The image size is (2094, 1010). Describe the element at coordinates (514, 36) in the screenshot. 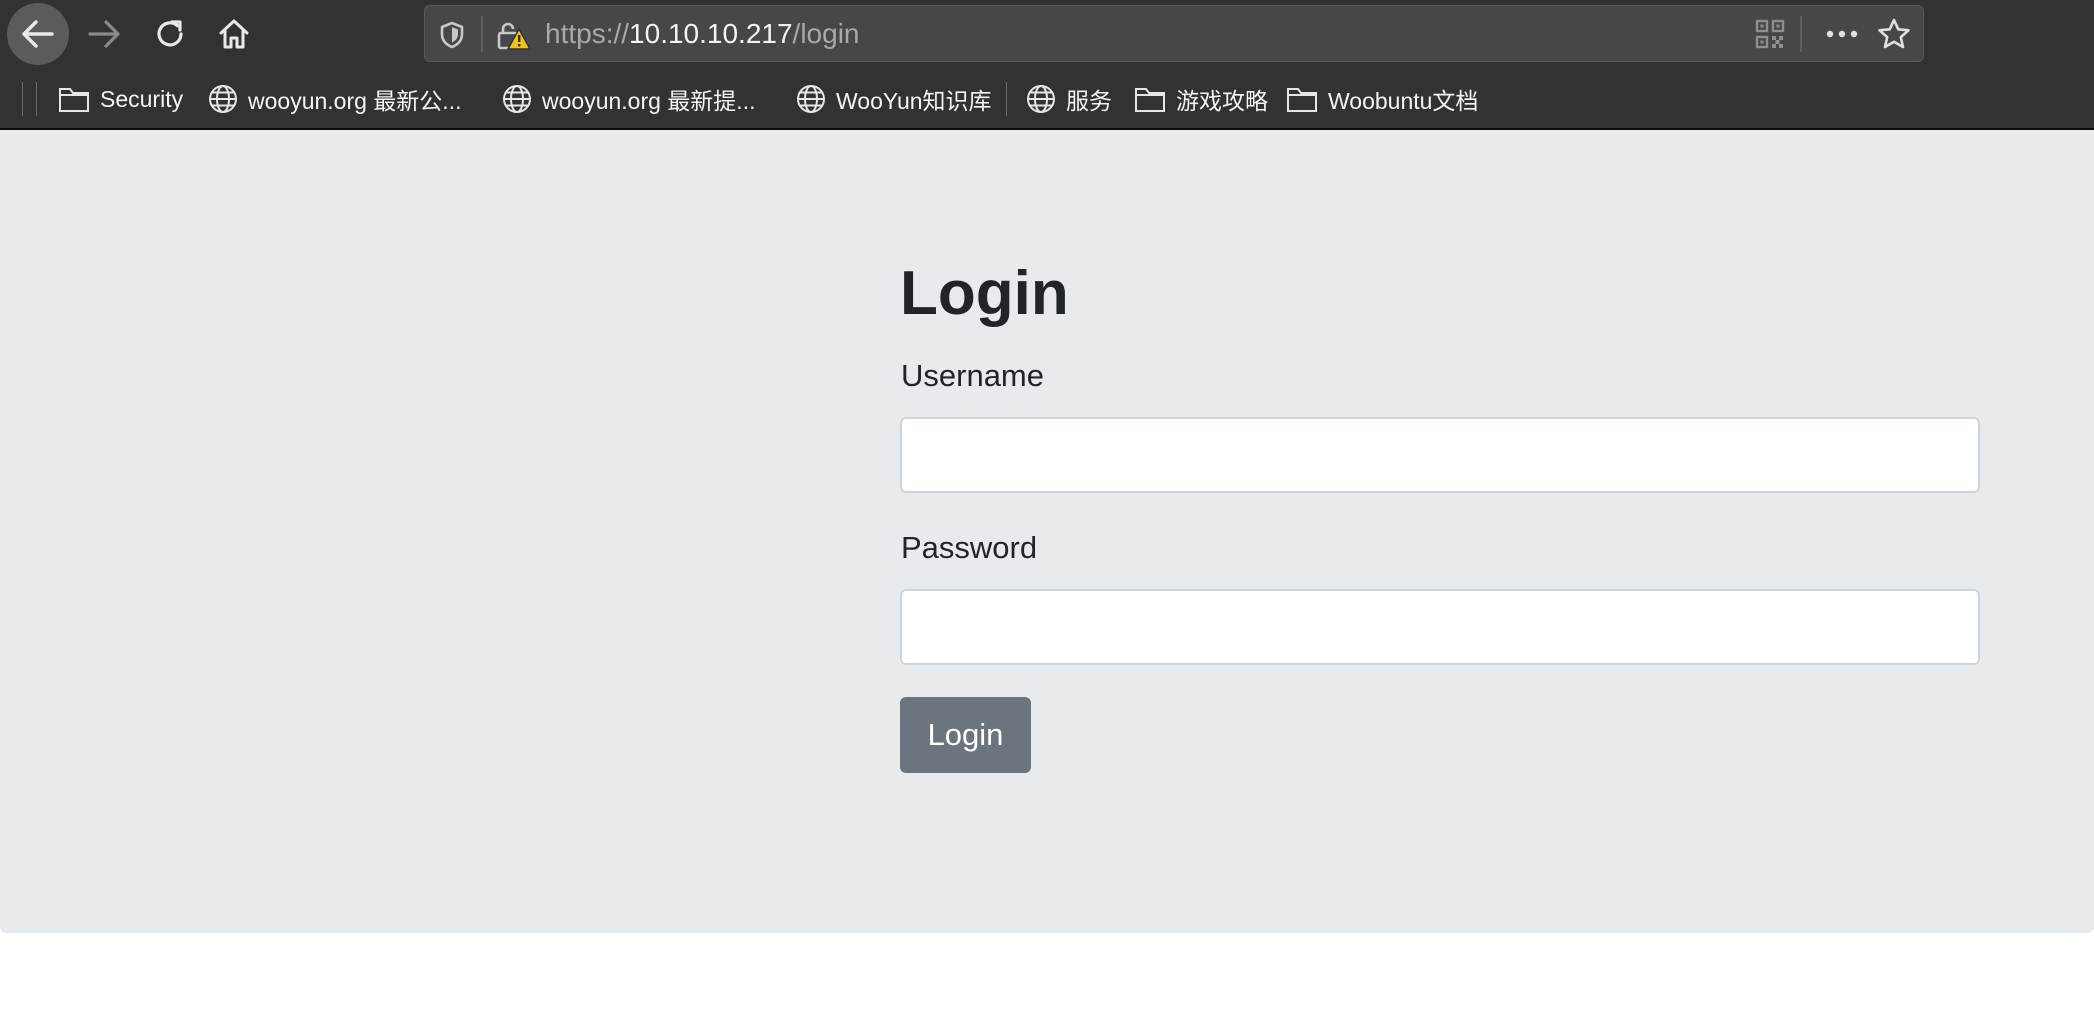

I see `insecure-lock-icon` at that location.